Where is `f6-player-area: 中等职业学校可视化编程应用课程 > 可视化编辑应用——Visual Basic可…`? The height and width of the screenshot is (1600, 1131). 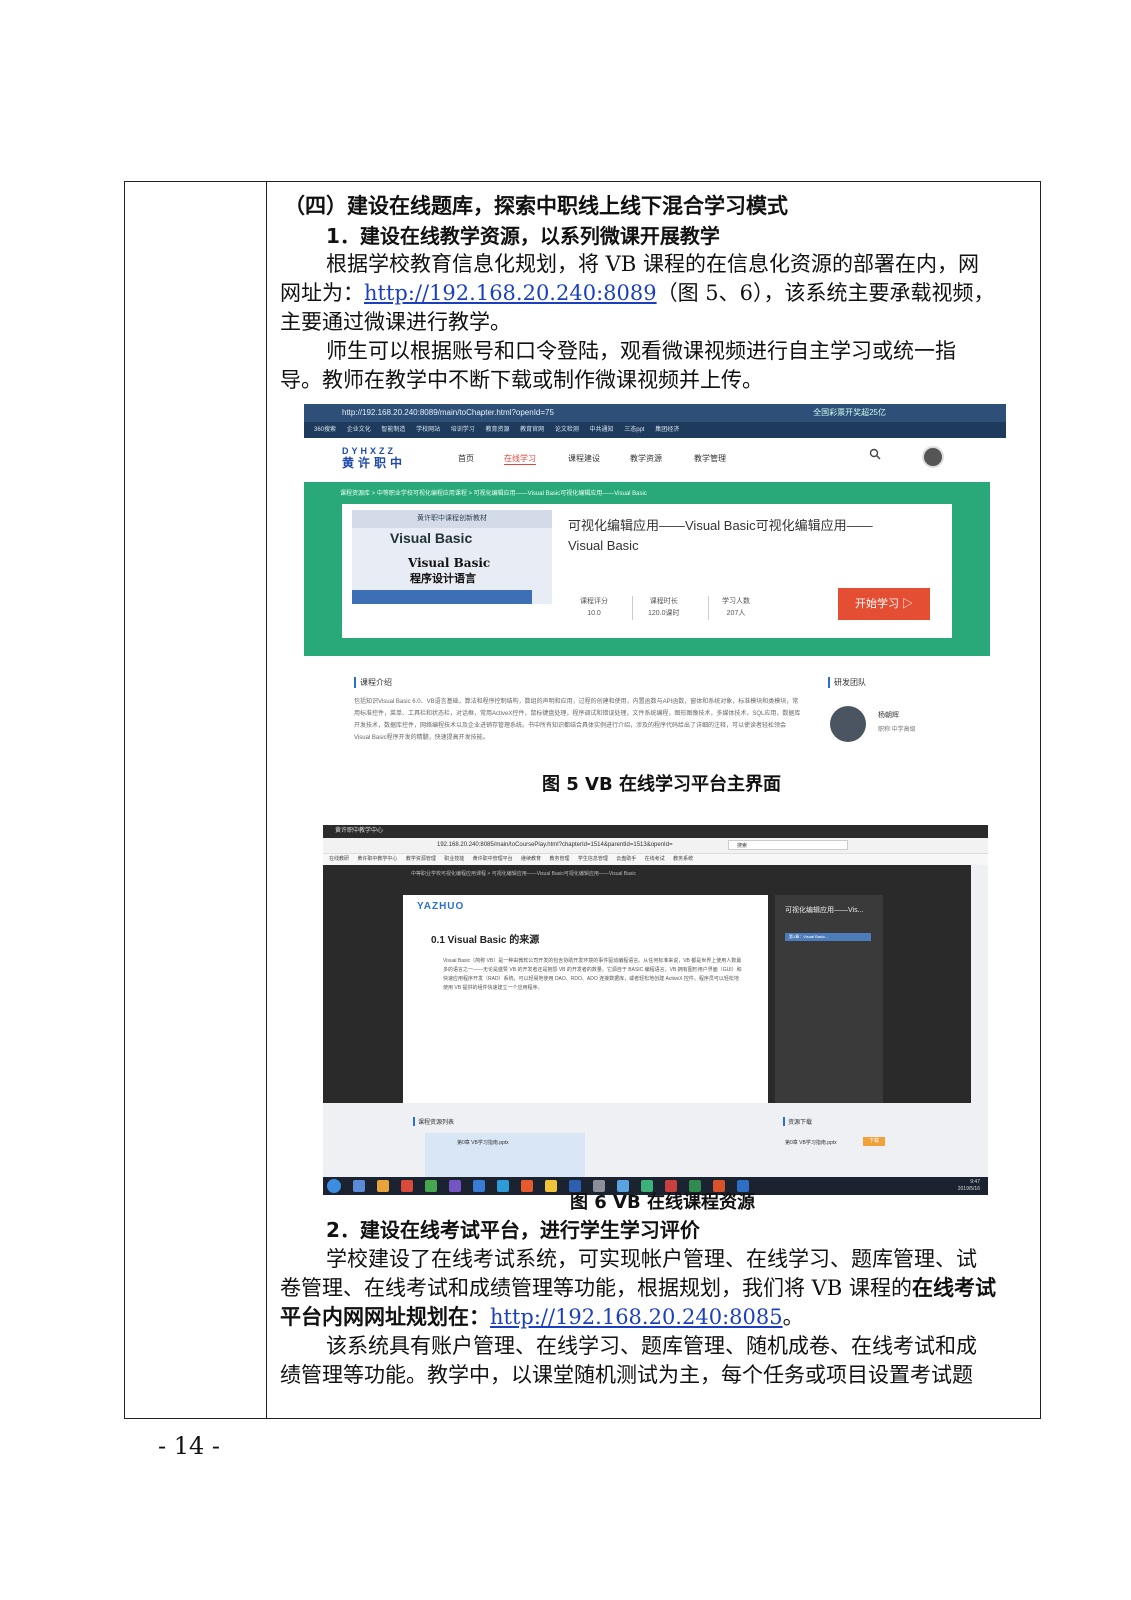
f6-player-area: 中等职业学校可视化编程应用课程 > 可视化编辑应用——Visual Basic可… is located at coordinates (647, 984).